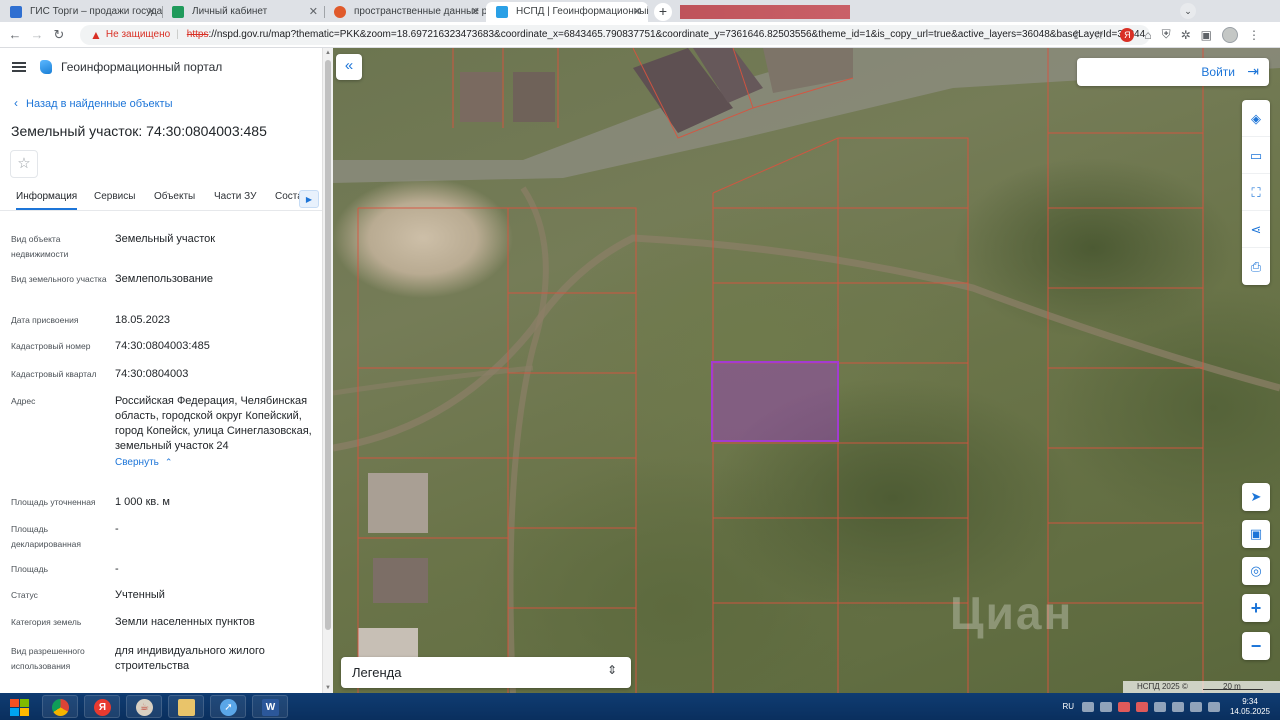 Image resolution: width=1280 pixels, height=720 pixels. What do you see at coordinates (1124, 706) in the screenshot?
I see `tray-antivirus-icon` at bounding box center [1124, 706].